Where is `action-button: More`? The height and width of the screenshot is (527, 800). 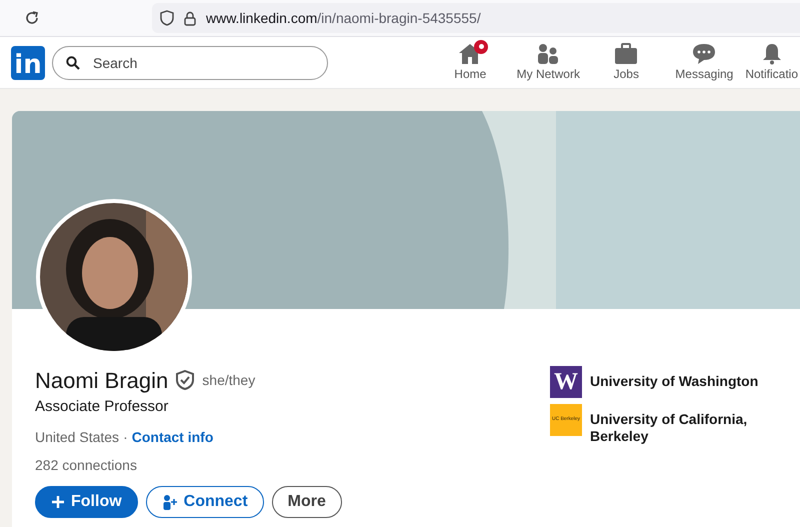
action-button: More is located at coordinates (307, 502).